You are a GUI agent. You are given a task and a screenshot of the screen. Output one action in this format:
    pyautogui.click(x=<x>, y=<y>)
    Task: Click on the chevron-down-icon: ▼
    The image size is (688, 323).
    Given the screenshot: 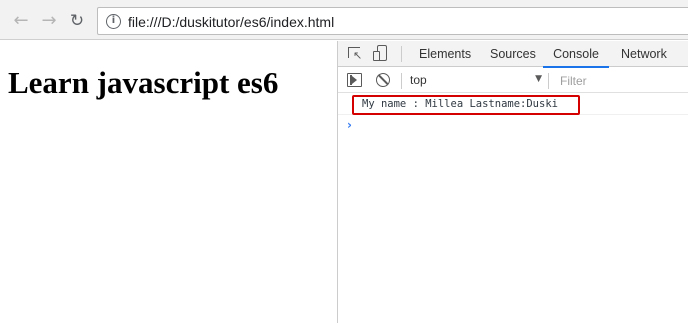 What is the action you would take?
    pyautogui.click(x=538, y=79)
    